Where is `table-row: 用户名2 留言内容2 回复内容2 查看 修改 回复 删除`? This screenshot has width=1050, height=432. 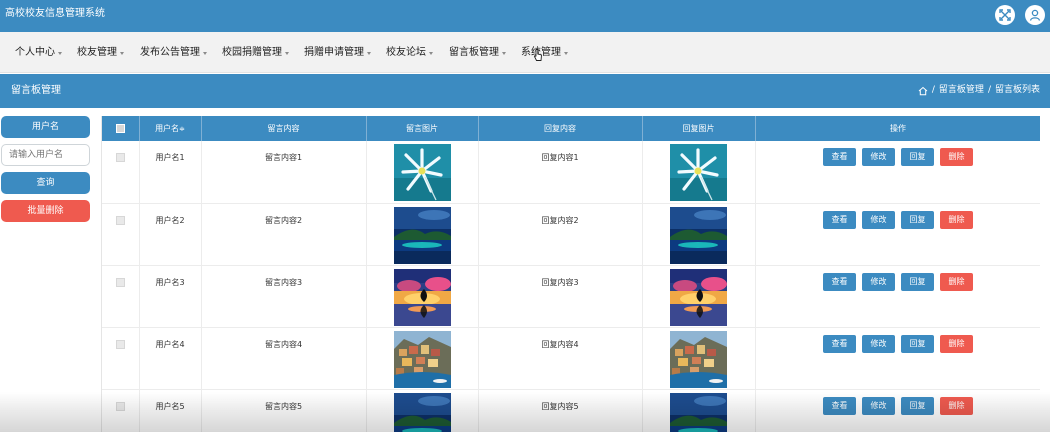
table-row: 用户名2 留言内容2 回复内容2 查看 修改 回复 删除 is located at coordinates (571, 234).